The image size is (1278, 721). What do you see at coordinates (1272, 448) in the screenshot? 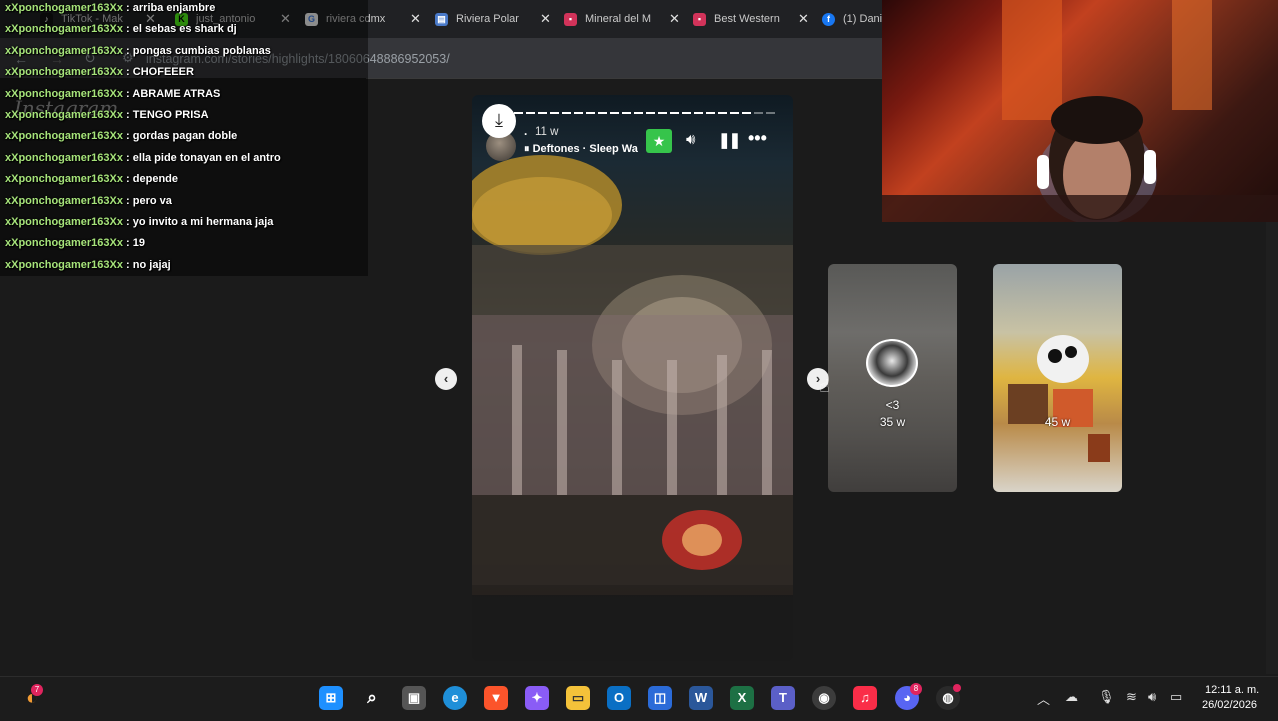
I see `page-scrollbar` at bounding box center [1272, 448].